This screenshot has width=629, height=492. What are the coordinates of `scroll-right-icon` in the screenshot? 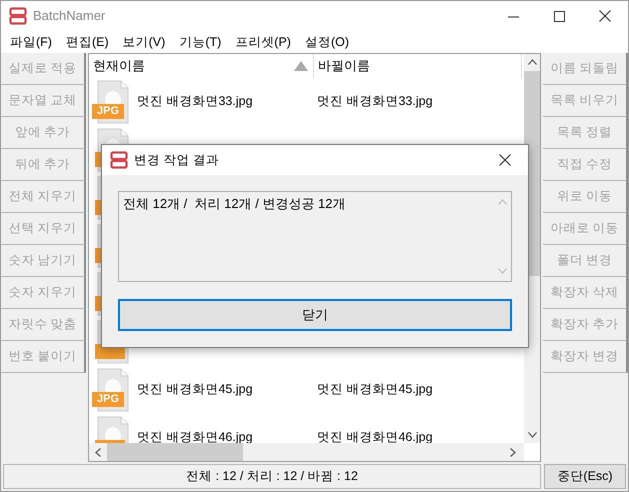 It's located at (513, 452).